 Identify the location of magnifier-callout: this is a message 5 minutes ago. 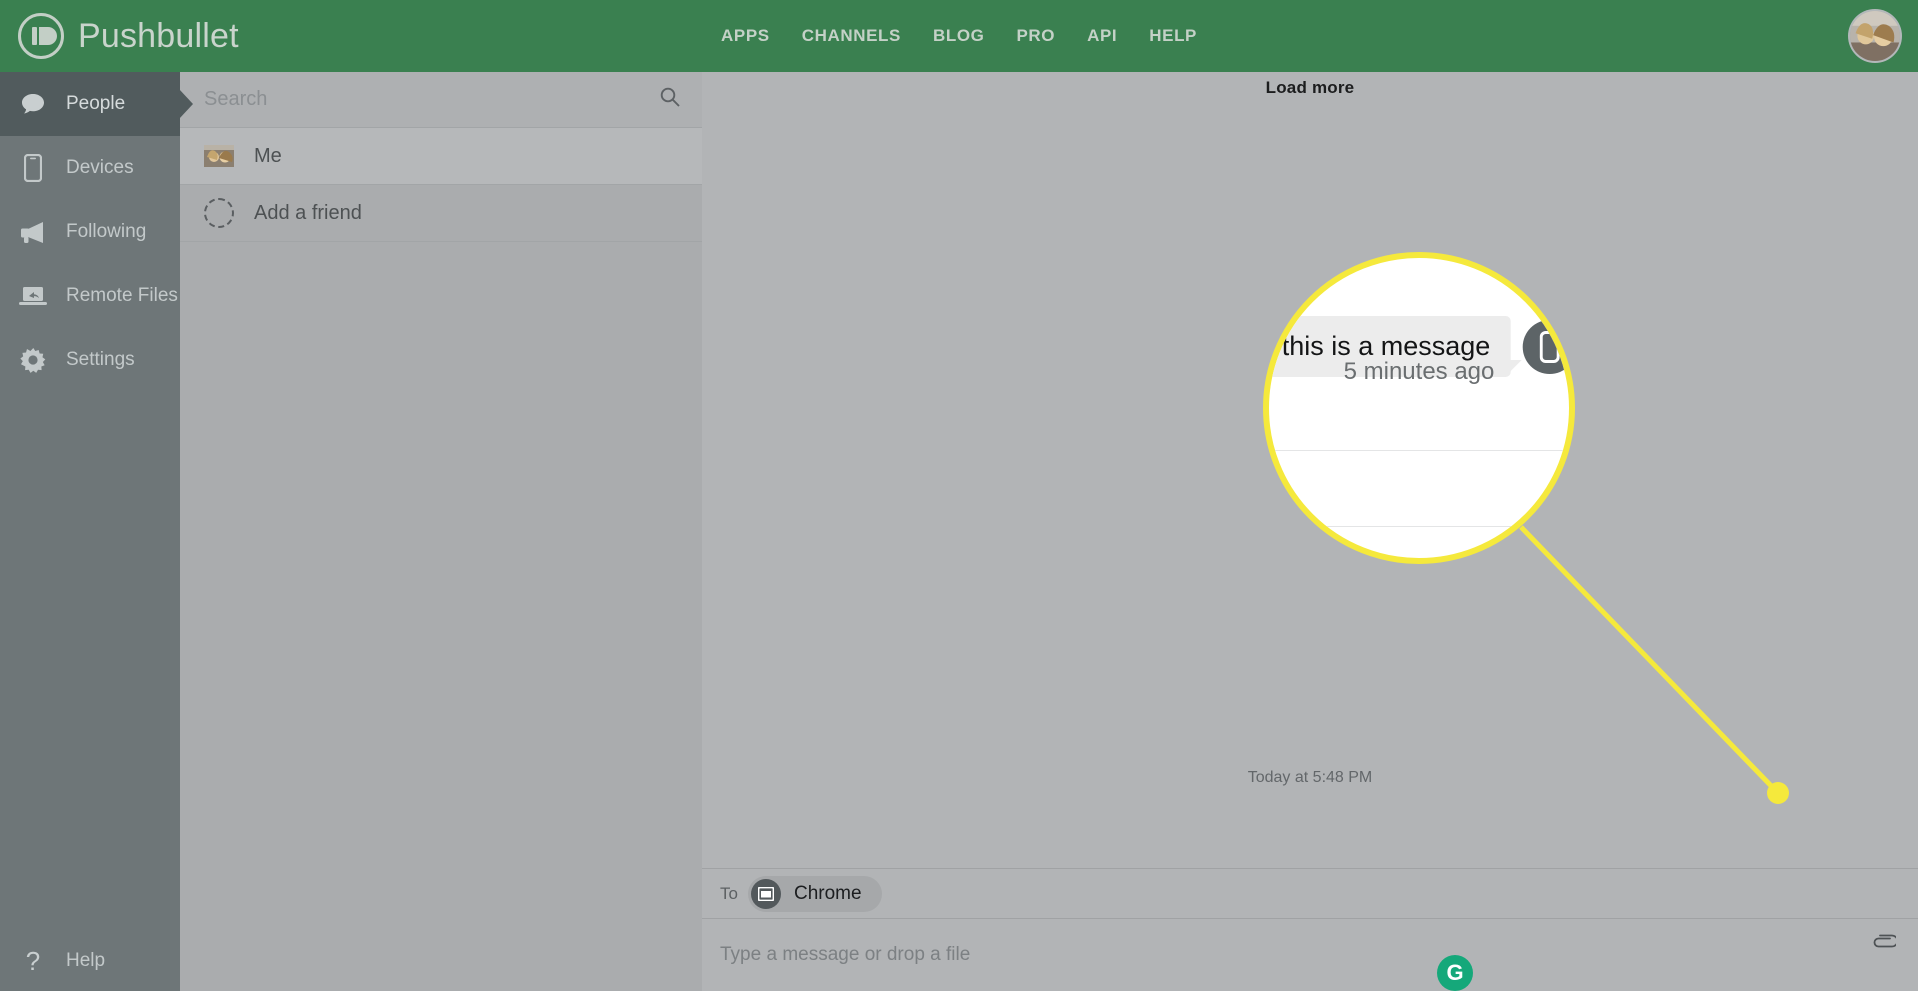
(1419, 408).